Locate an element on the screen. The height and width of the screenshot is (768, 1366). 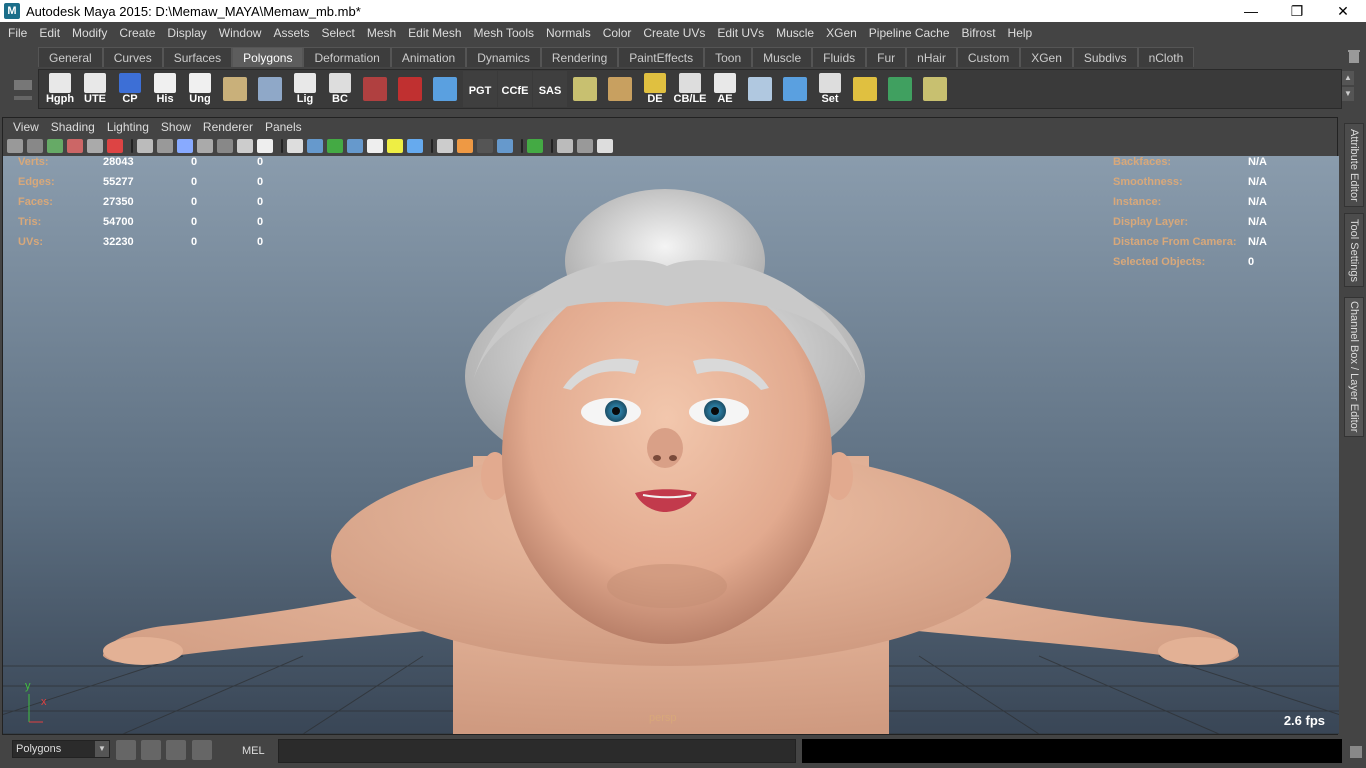
film-gate-icon is located at coordinates (115, 146).